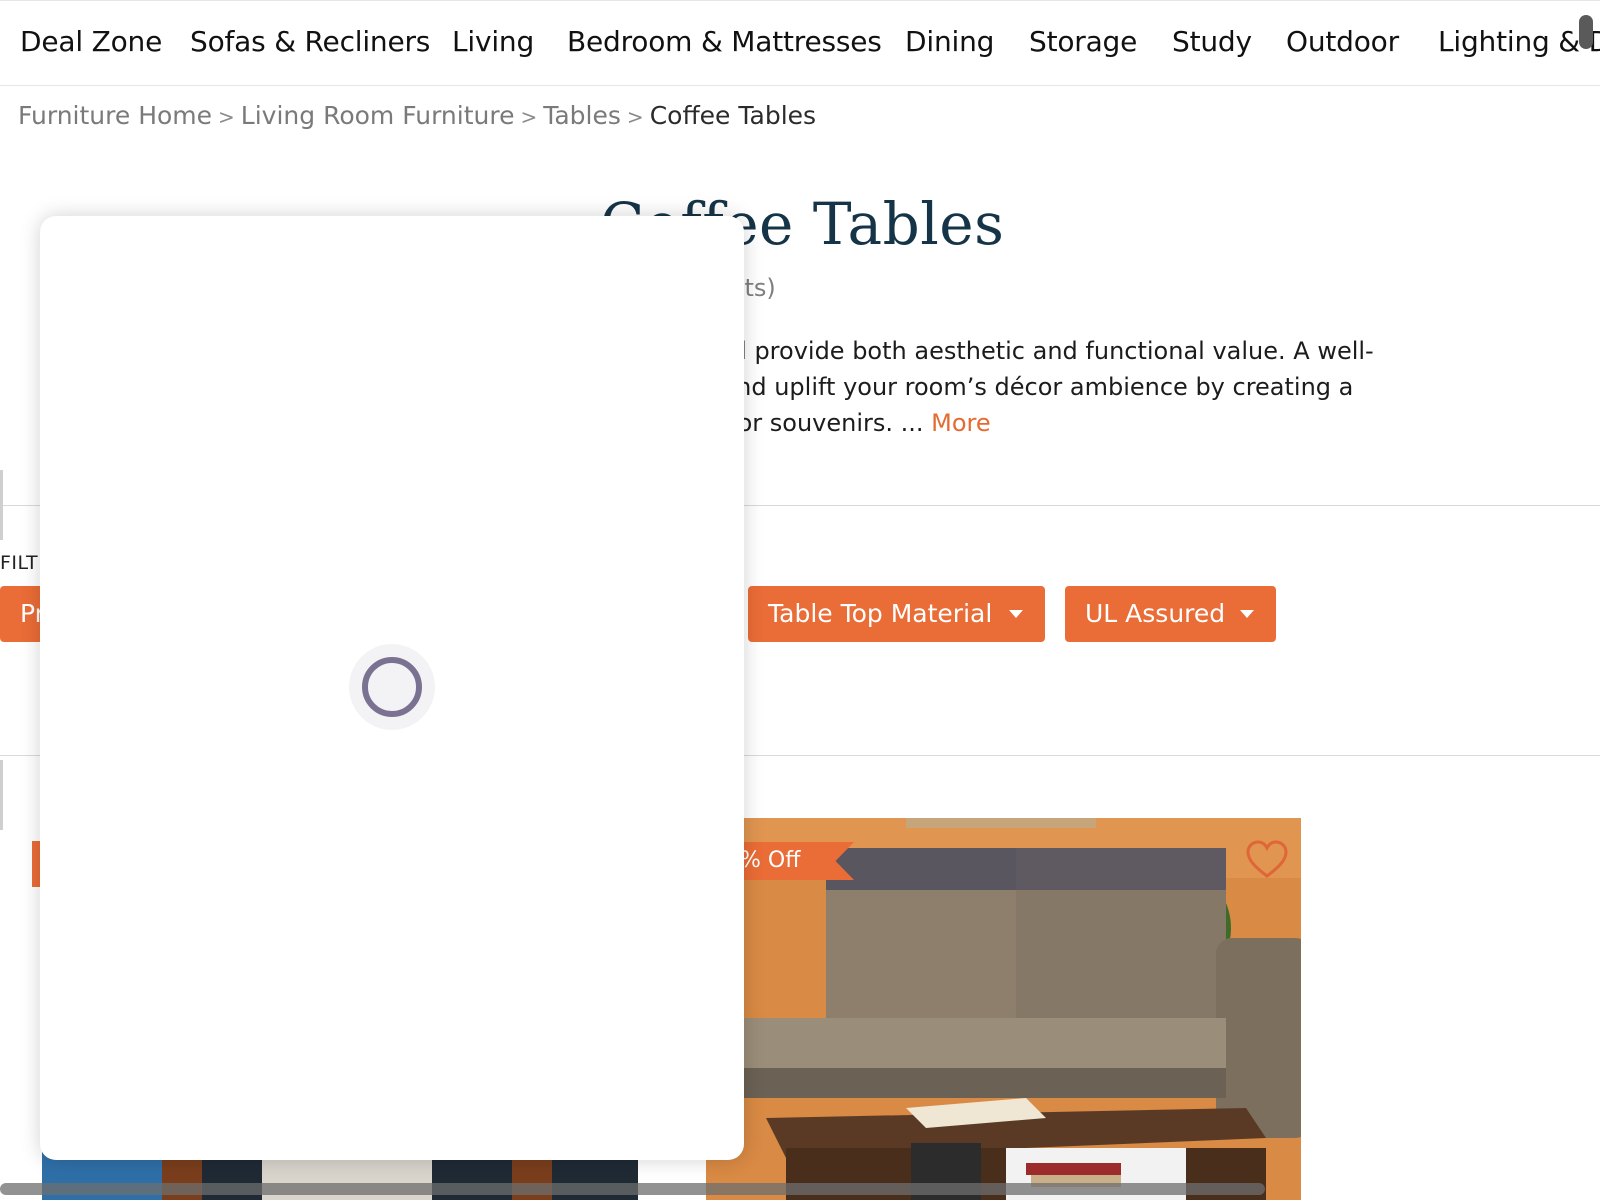  Describe the element at coordinates (1519, 41) in the screenshot. I see `nav-item-lighting-decor: Lighting & D` at that location.